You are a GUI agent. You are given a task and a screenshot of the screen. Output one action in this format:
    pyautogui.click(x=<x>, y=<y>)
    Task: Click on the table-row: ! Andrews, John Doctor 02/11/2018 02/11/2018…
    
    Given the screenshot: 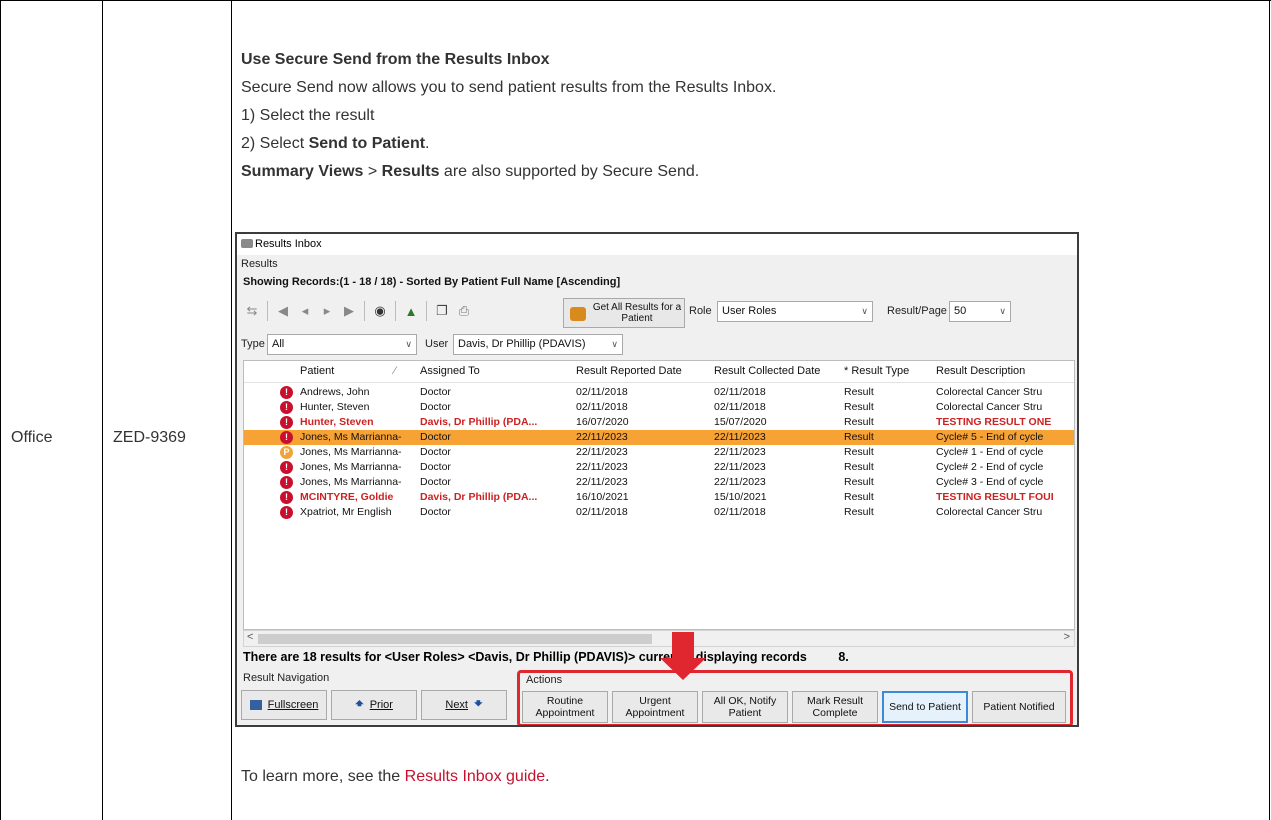 What is the action you would take?
    pyautogui.click(x=659, y=392)
    